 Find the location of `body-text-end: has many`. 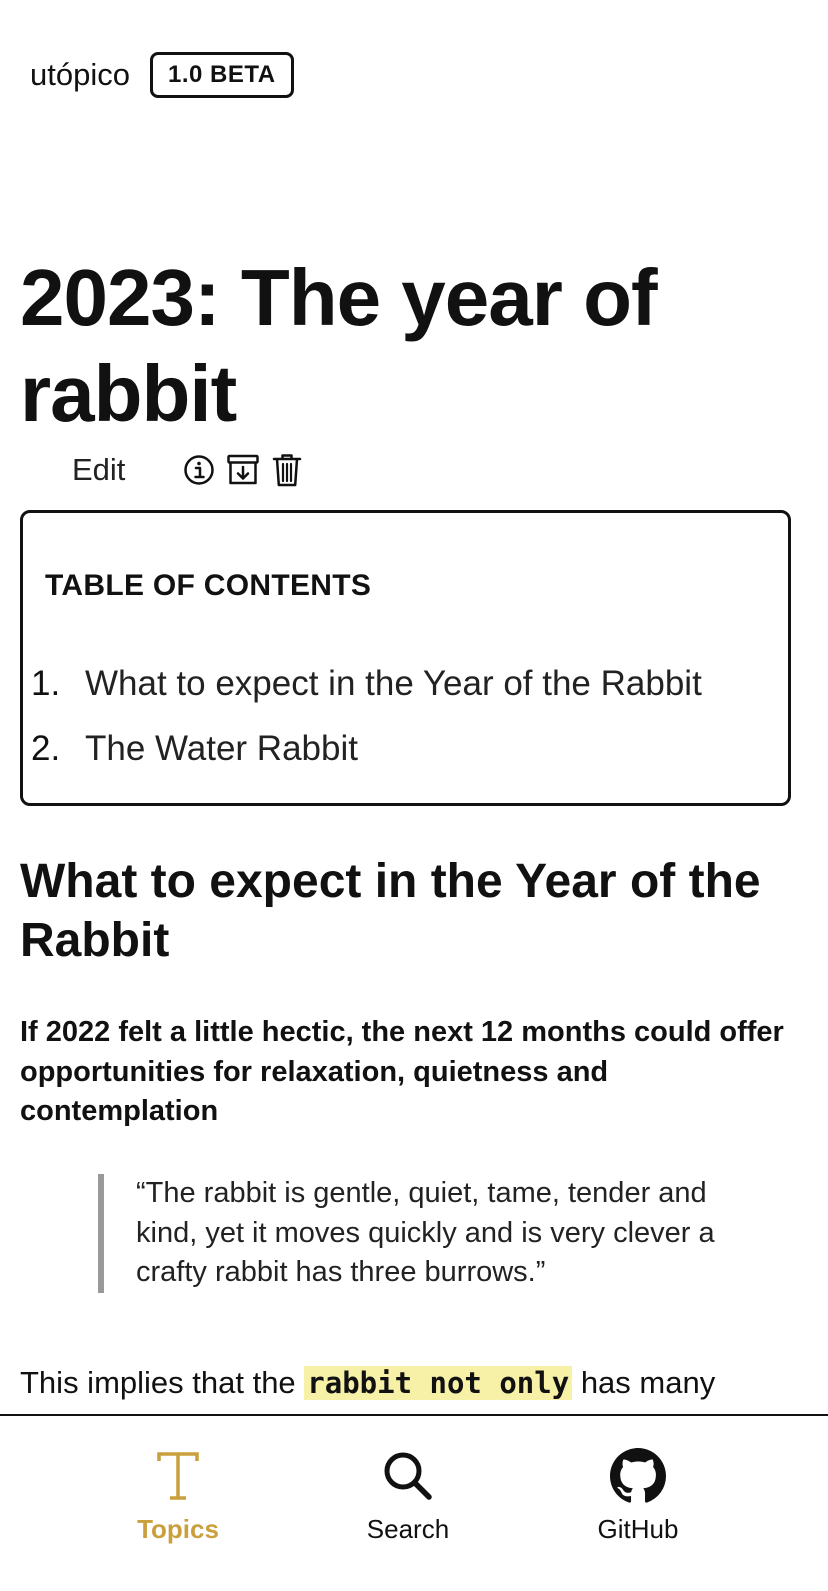

body-text-end: has many is located at coordinates (644, 1382).